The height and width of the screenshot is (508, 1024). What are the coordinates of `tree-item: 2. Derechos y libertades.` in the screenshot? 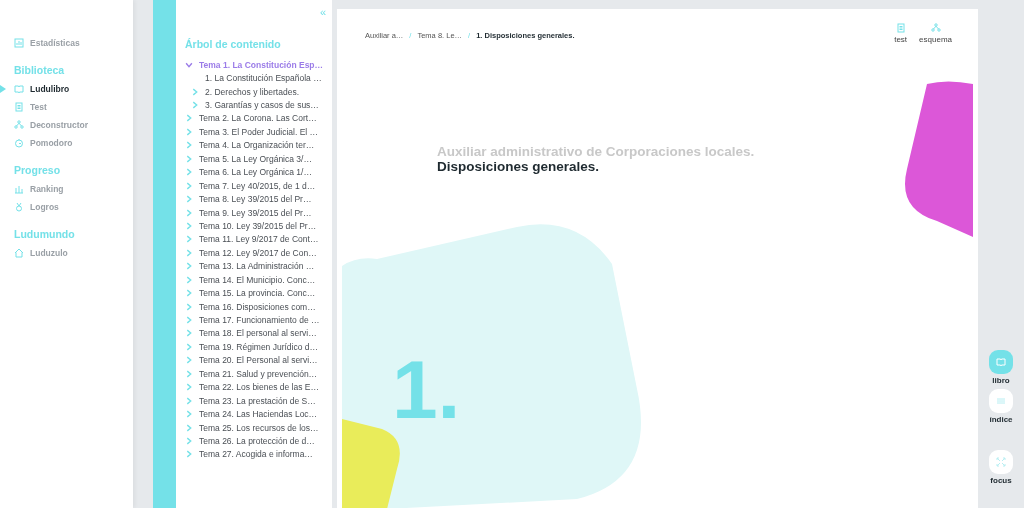 It's located at (258, 91).